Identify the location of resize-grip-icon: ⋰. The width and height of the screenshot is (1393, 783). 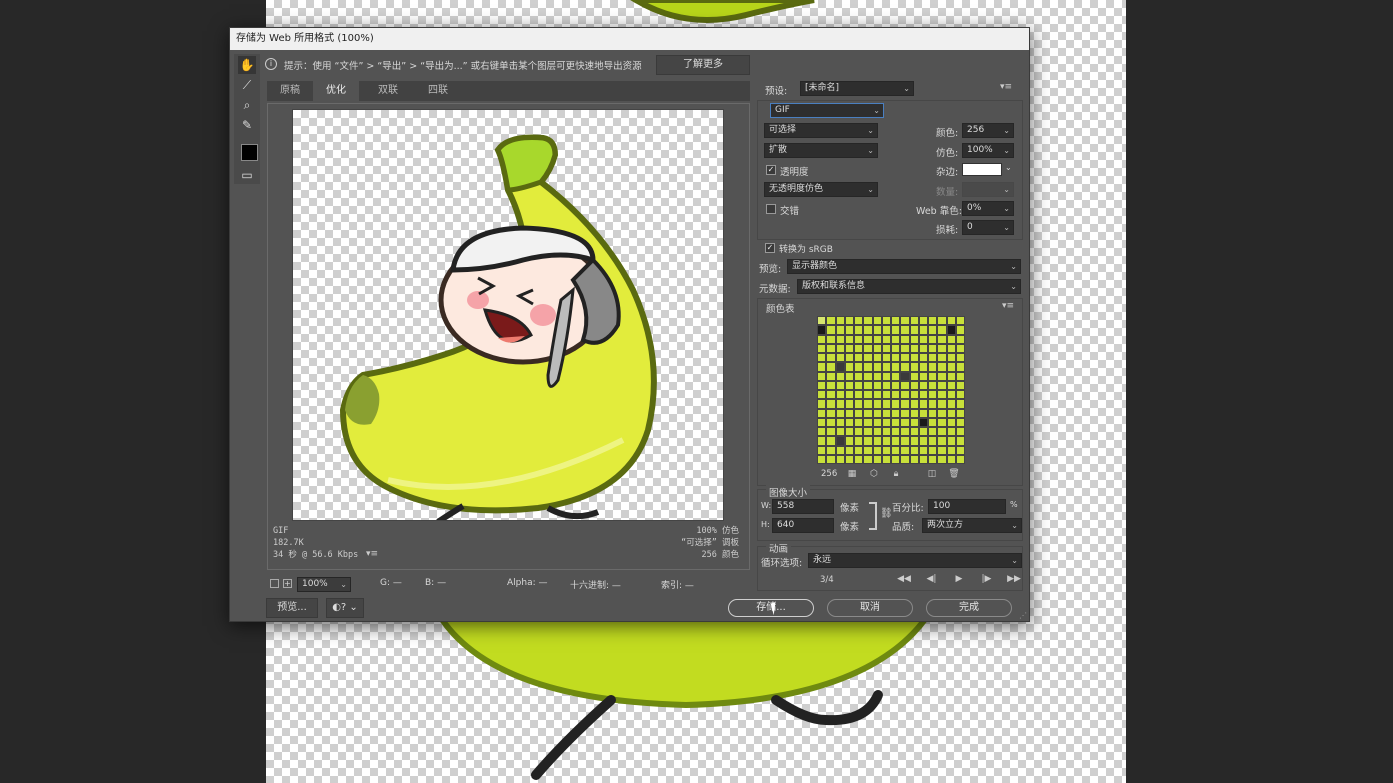
(1023, 615).